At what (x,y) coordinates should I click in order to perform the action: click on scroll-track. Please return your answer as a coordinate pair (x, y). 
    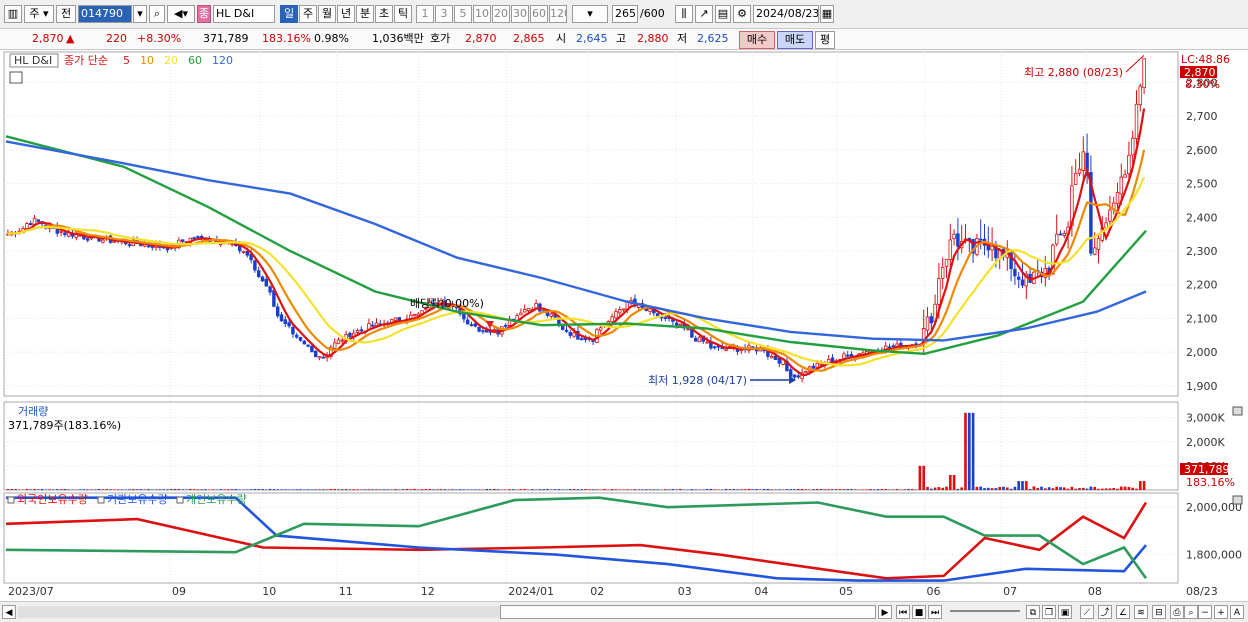
    Looking at the image, I should click on (259, 612).